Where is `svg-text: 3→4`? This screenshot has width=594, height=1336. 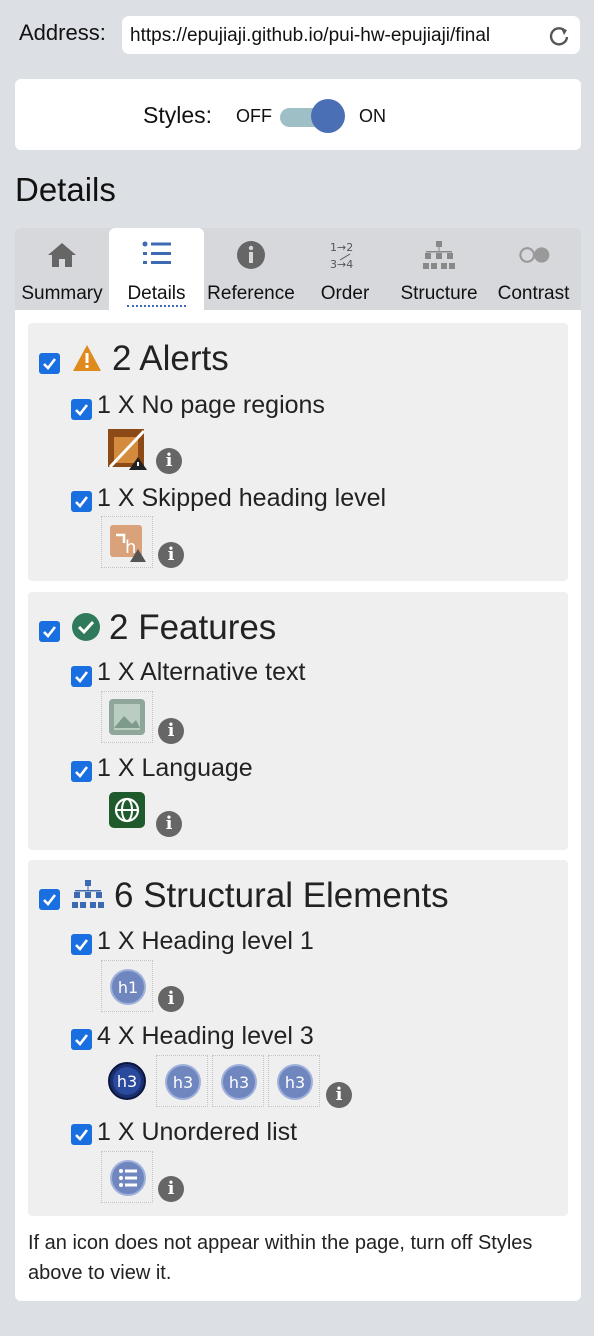 svg-text: 3→4 is located at coordinates (341, 264).